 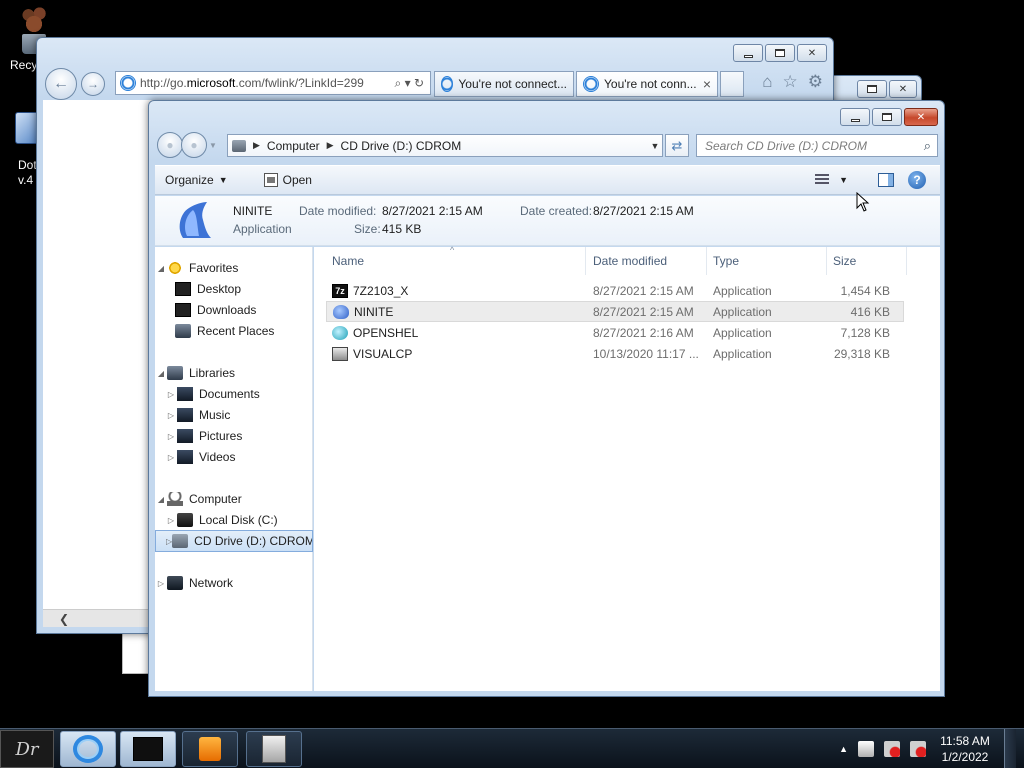 I want to click on show-desktop-button, so click(x=1010, y=748).